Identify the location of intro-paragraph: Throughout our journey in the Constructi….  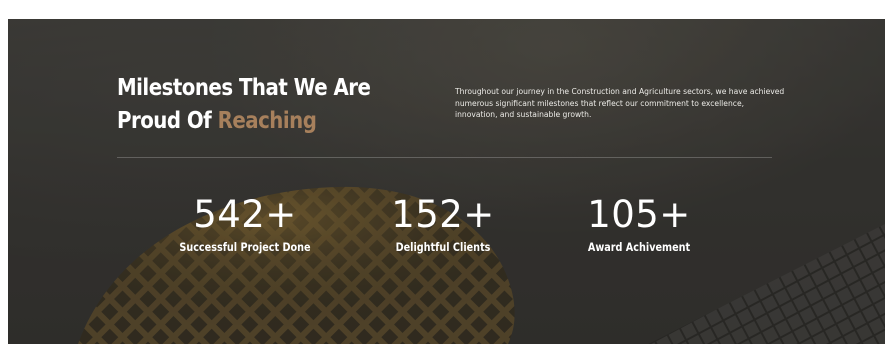
(620, 103).